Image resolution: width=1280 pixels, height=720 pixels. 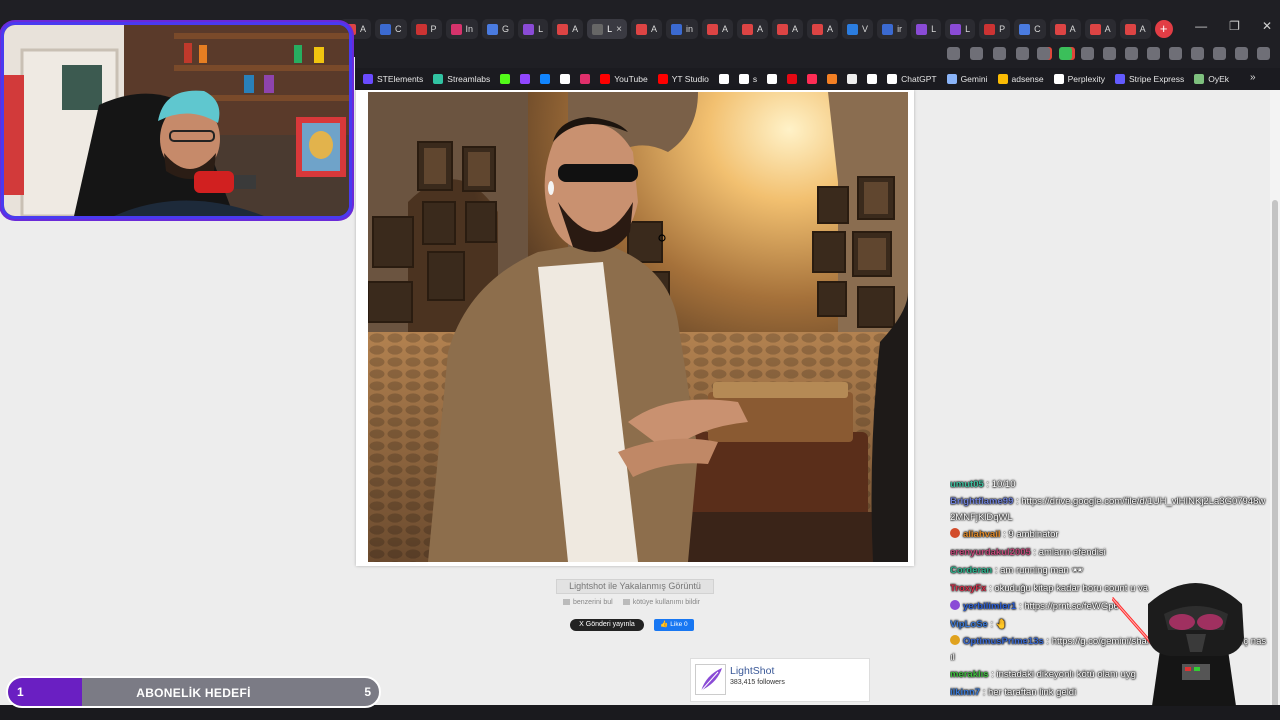 What do you see at coordinates (976, 53) in the screenshot?
I see `zoom-icon` at bounding box center [976, 53].